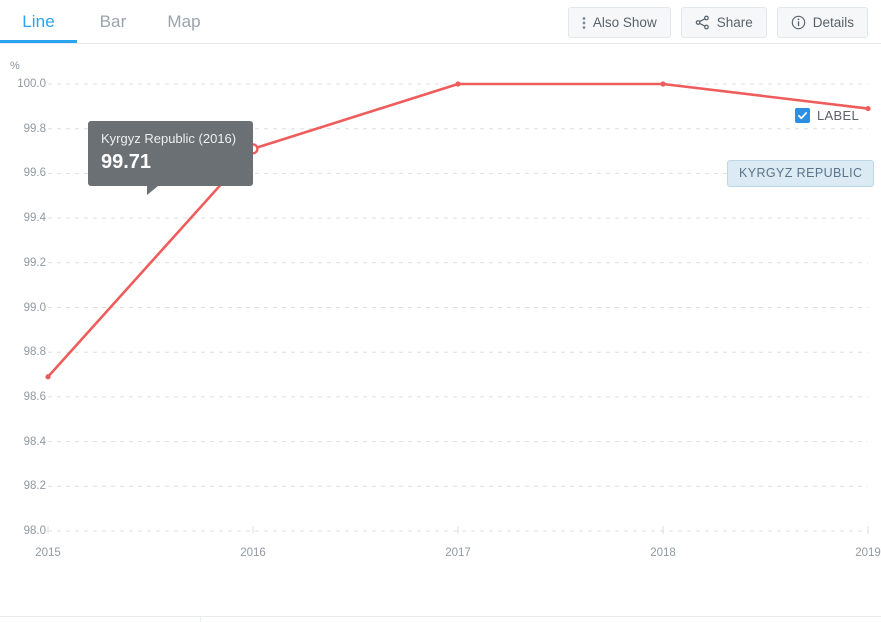 The image size is (881, 622). I want to click on y-axis-tick-label: 98.2, so click(34, 486).